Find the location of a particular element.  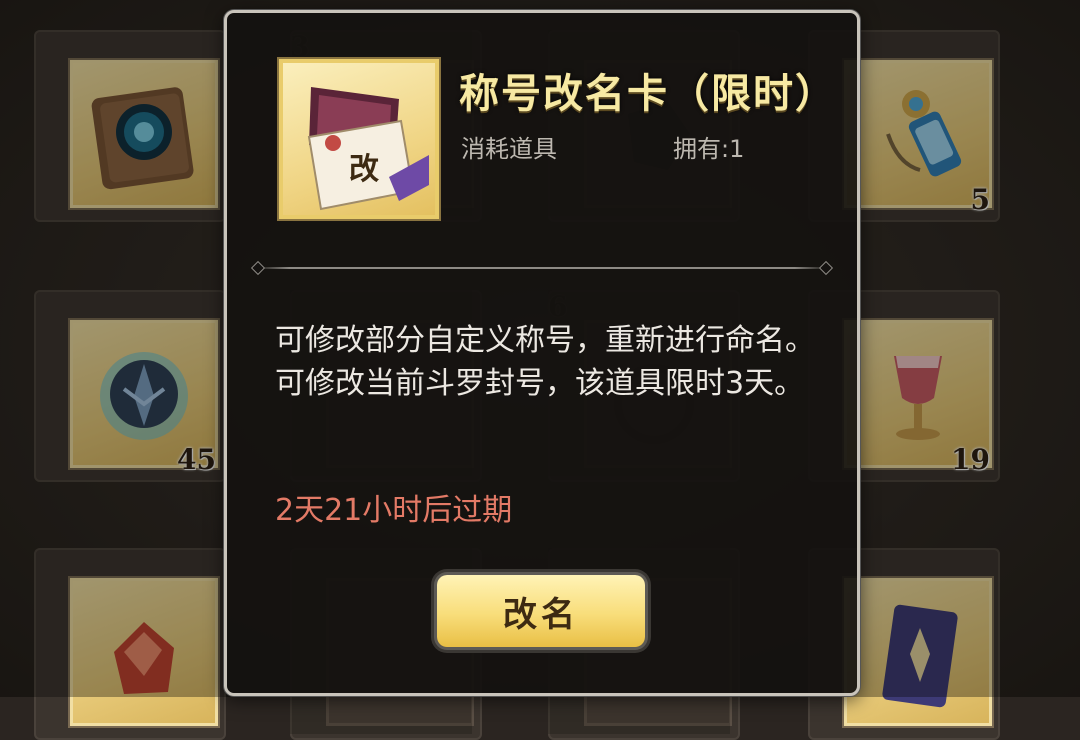

item-description: 可修改部分自定义称号，重新进行命名。可修改当前斗罗封号，该道具限时3天。 is located at coordinates (545, 362).